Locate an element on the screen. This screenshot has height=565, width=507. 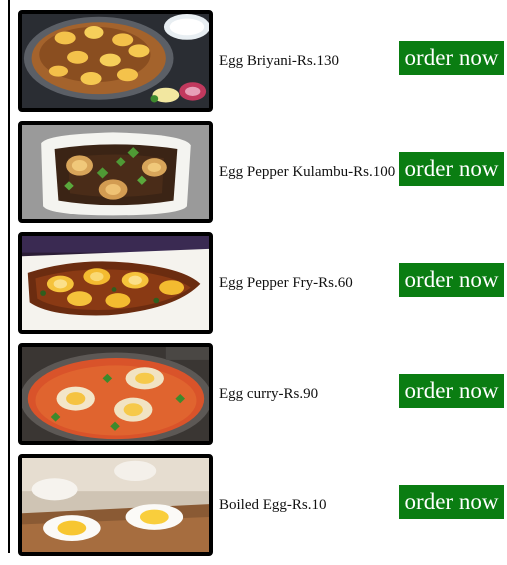
dish-name: Egg Pepper Fry-Rs.60 is located at coordinates (286, 282).